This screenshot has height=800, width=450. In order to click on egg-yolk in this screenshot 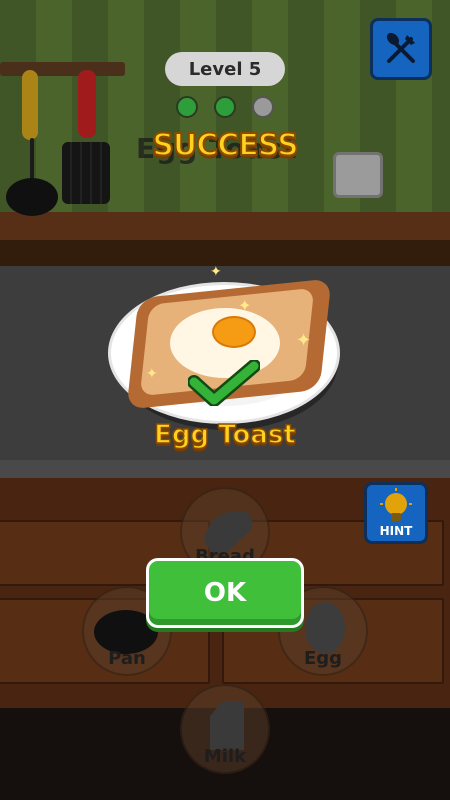, I will do `click(234, 332)`.